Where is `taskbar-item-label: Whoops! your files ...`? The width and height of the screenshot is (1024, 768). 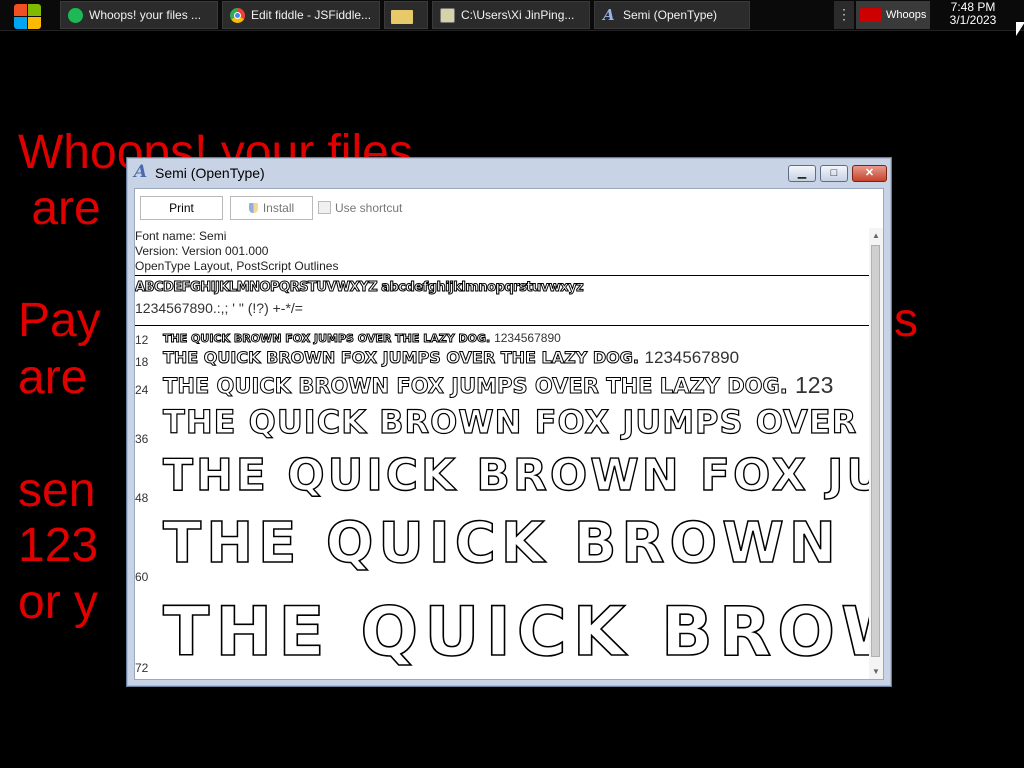 taskbar-item-label: Whoops! your files ... is located at coordinates (145, 15).